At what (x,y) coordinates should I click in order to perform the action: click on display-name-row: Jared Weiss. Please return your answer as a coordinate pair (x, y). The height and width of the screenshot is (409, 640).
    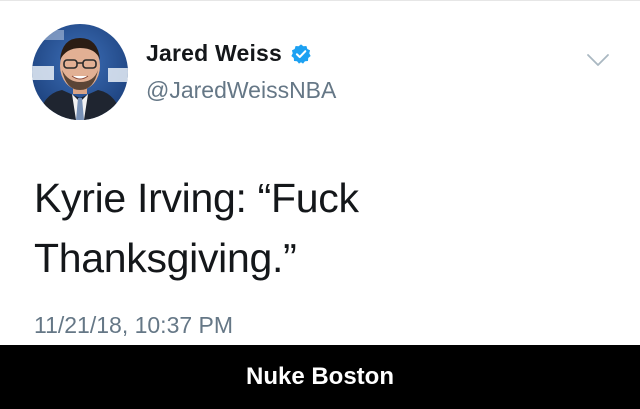
    Looking at the image, I should click on (229, 53).